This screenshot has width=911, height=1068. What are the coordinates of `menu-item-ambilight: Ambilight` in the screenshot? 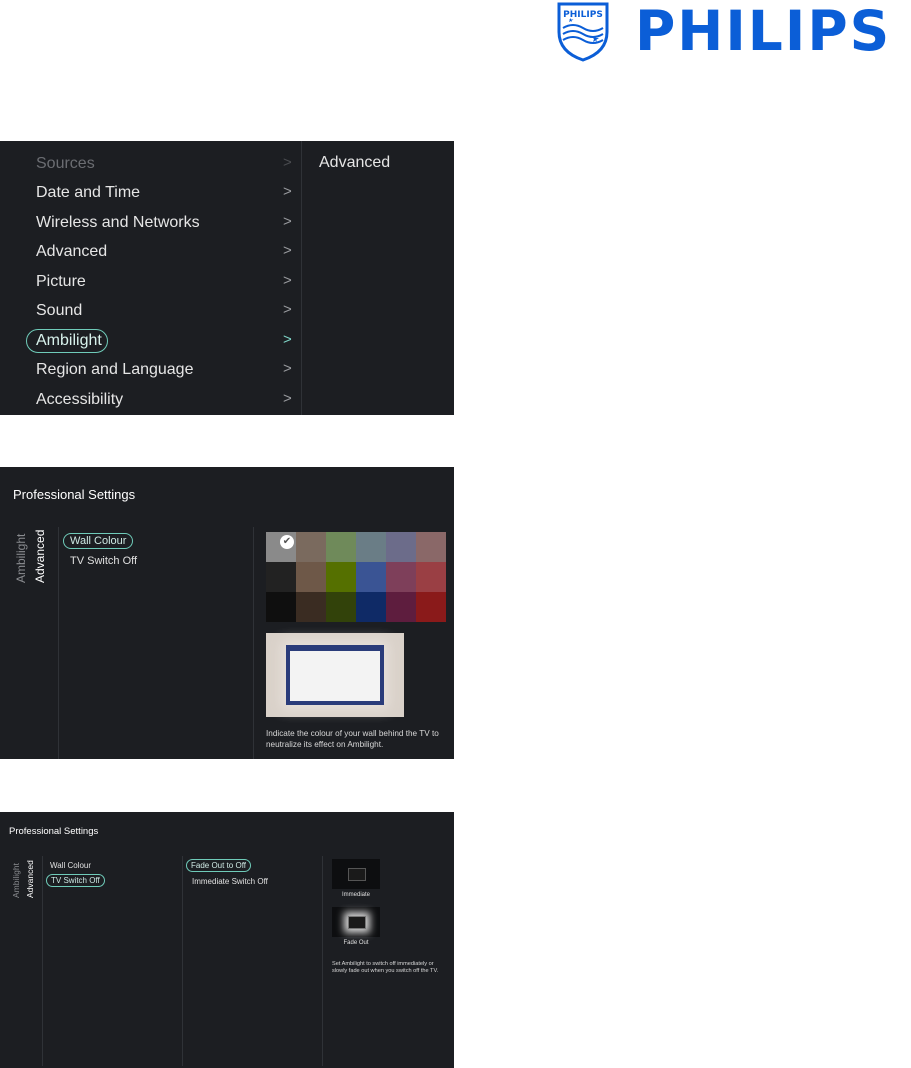 It's located at (69, 341).